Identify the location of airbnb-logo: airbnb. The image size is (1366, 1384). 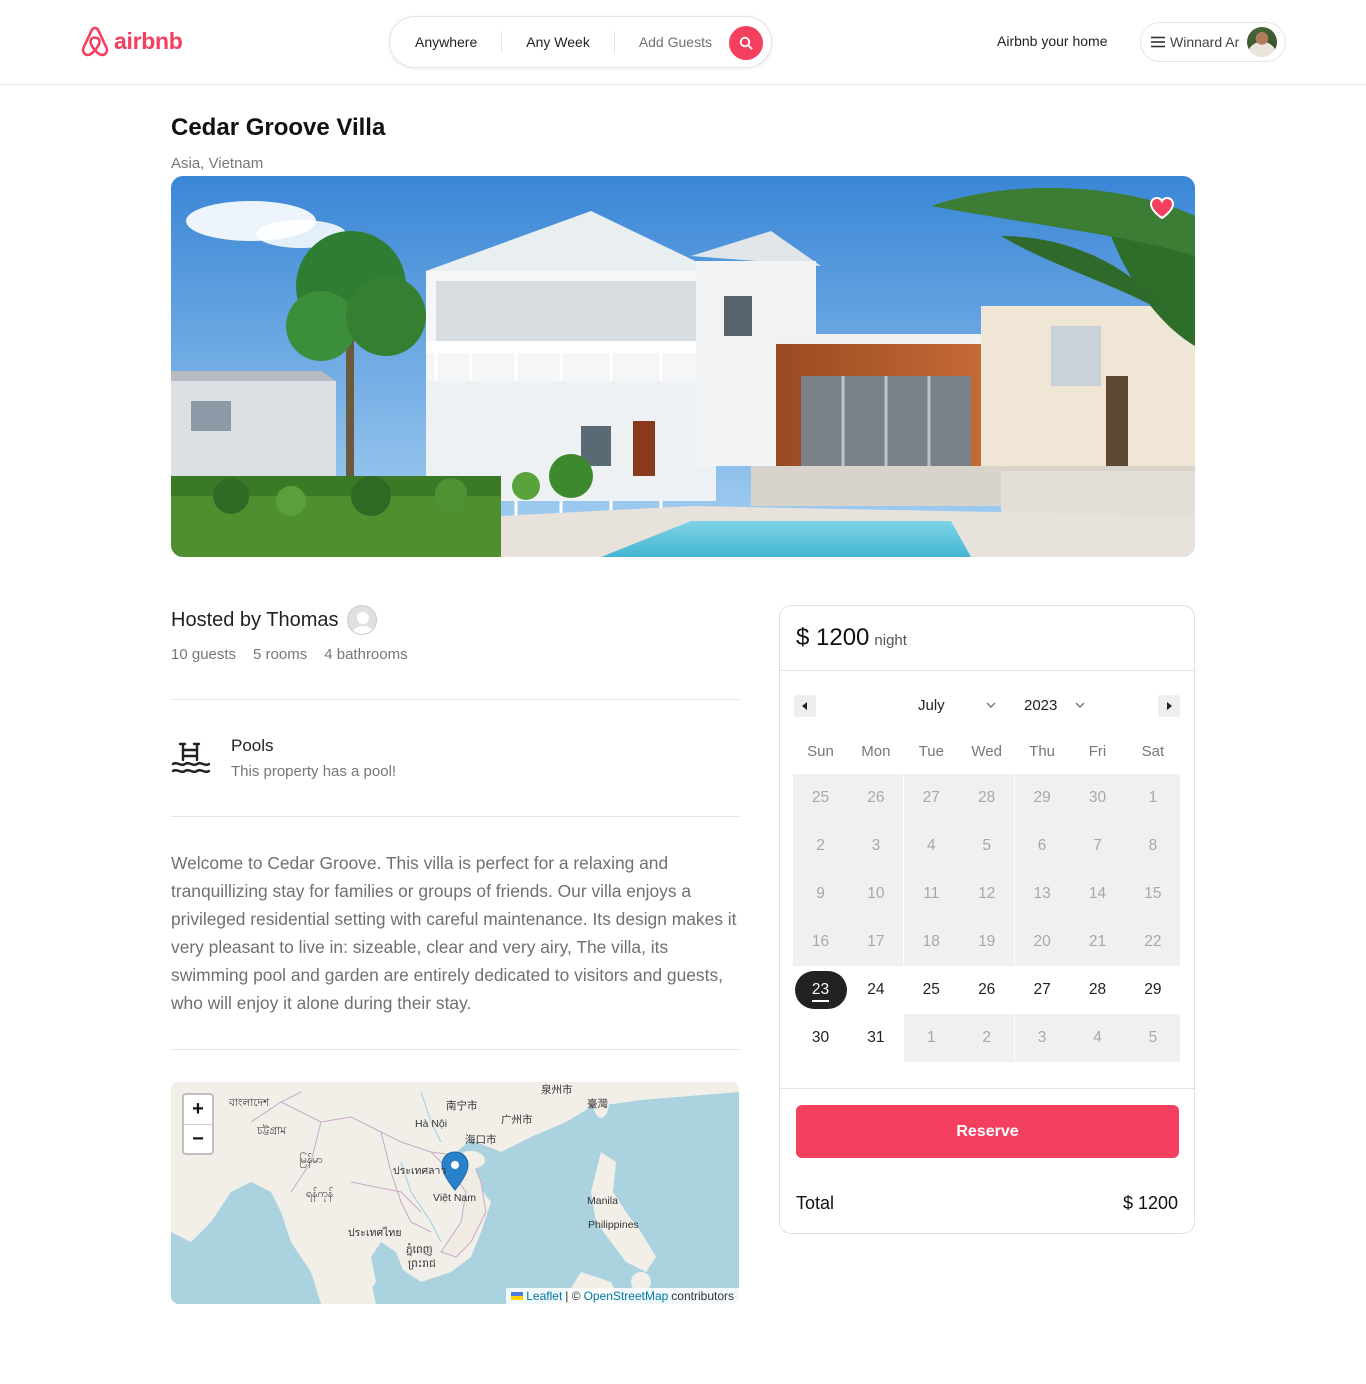
(131, 41).